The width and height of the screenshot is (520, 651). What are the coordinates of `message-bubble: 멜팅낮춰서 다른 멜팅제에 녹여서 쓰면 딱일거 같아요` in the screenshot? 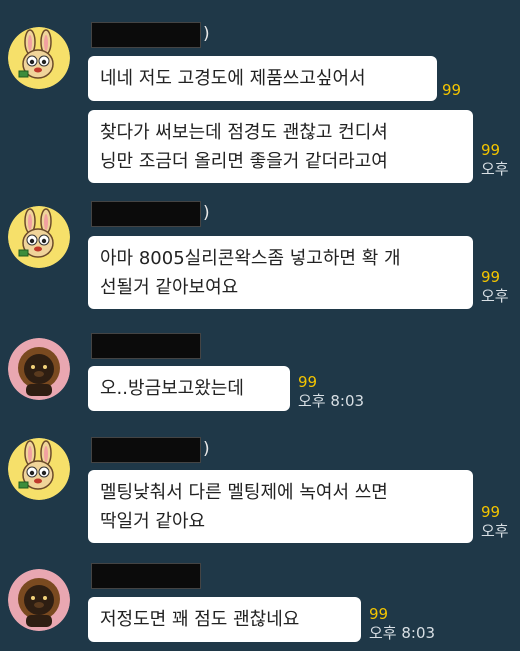 It's located at (280, 506).